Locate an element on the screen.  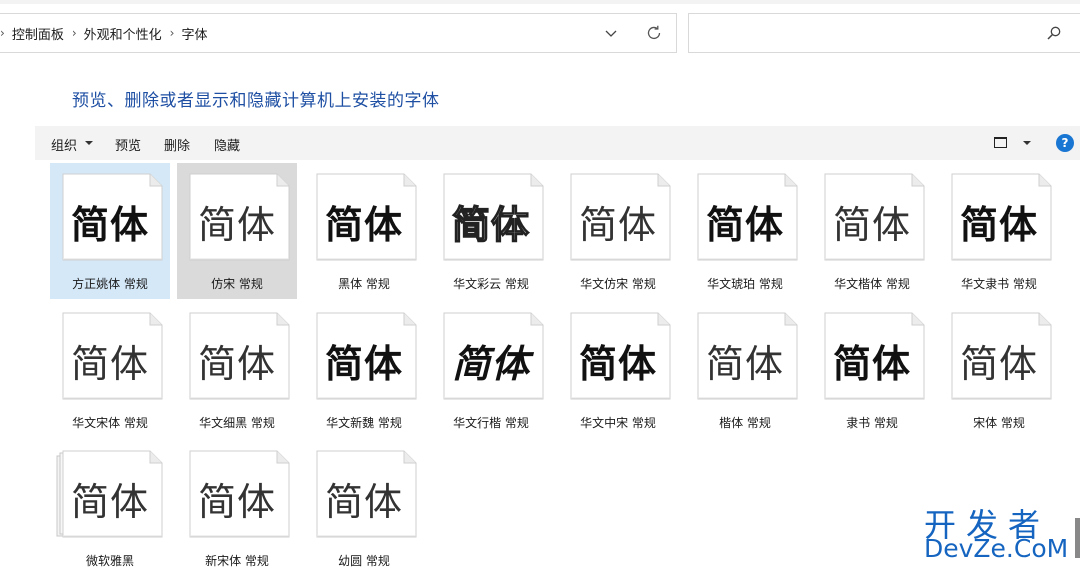
font-item: 简体 华文楷体 常规 is located at coordinates (872, 231).